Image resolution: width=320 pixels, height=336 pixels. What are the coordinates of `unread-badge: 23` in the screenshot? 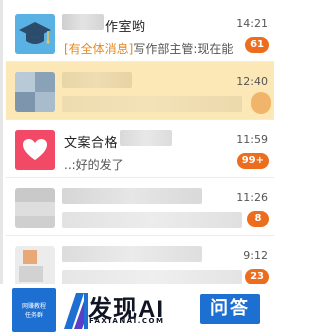 It's located at (257, 277).